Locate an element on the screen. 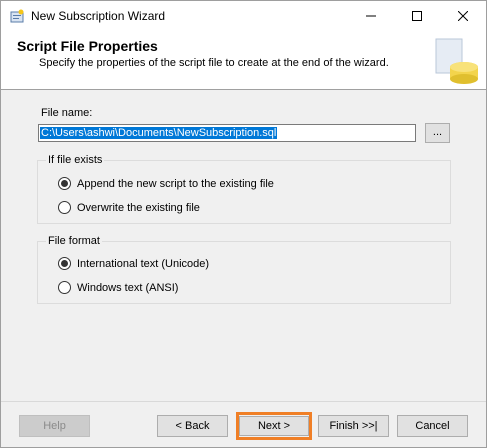  help-button: Help is located at coordinates (54, 426).